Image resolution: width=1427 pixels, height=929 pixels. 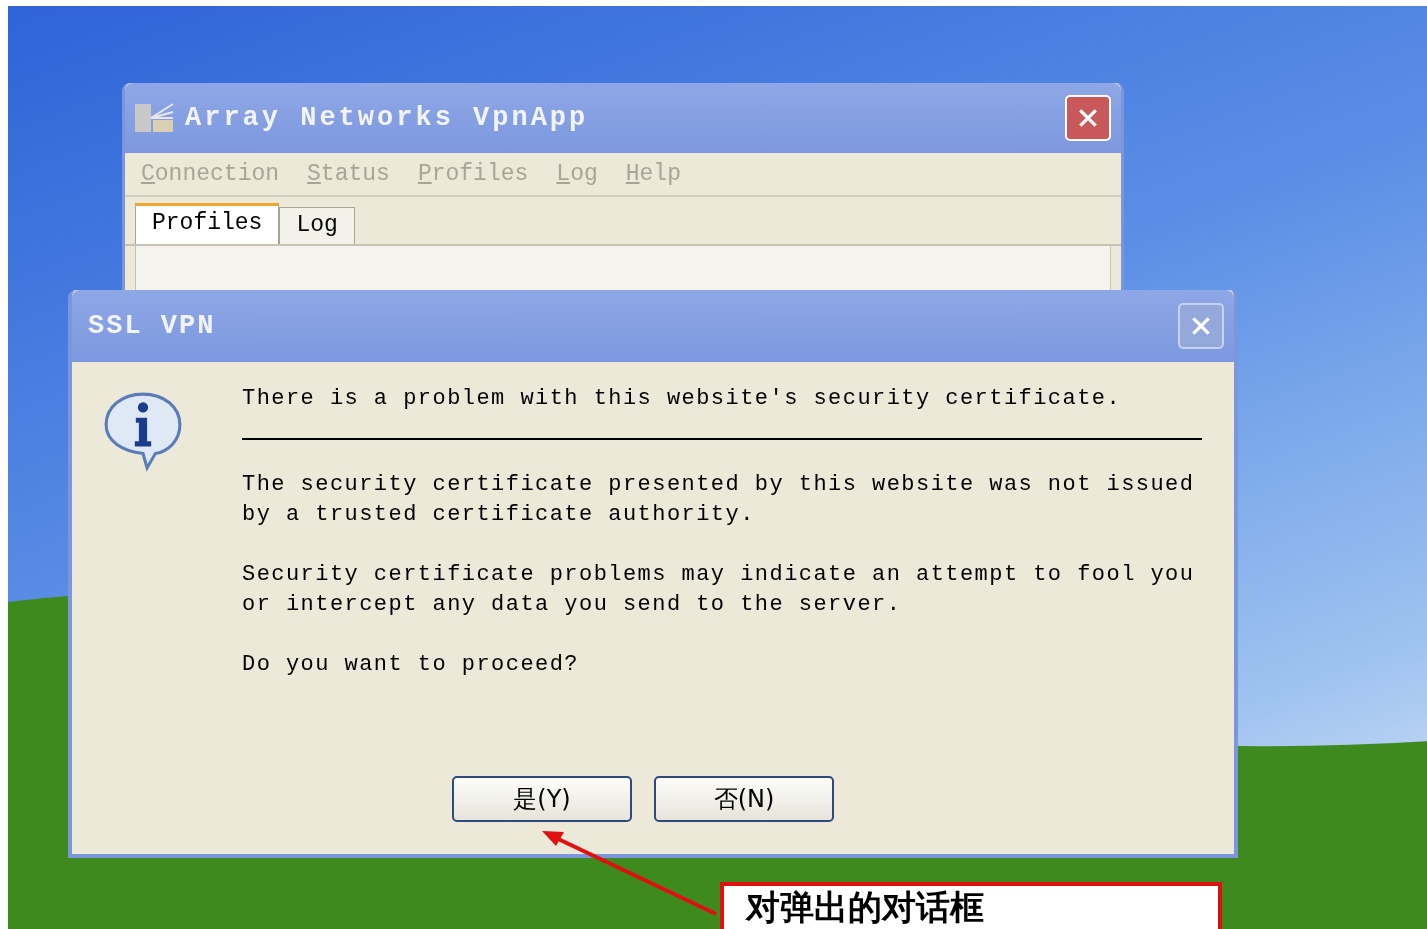 I want to click on dialog-button: 否(N), so click(x=744, y=799).